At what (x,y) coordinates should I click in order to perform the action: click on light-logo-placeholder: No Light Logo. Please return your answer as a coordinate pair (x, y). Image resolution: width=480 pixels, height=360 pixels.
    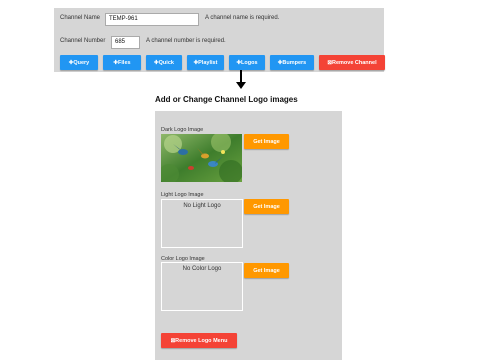
    Looking at the image, I should click on (202, 206).